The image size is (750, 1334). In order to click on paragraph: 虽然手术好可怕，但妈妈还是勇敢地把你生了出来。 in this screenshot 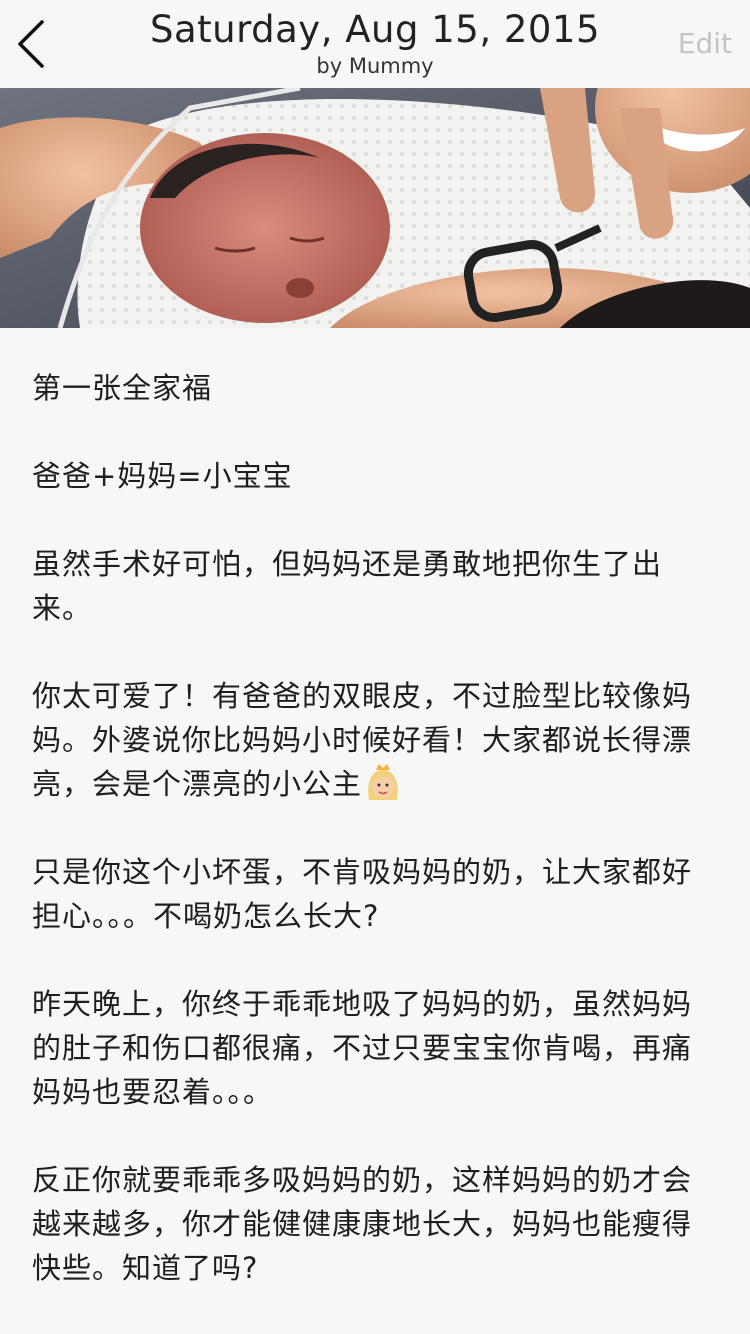, I will do `click(347, 586)`.